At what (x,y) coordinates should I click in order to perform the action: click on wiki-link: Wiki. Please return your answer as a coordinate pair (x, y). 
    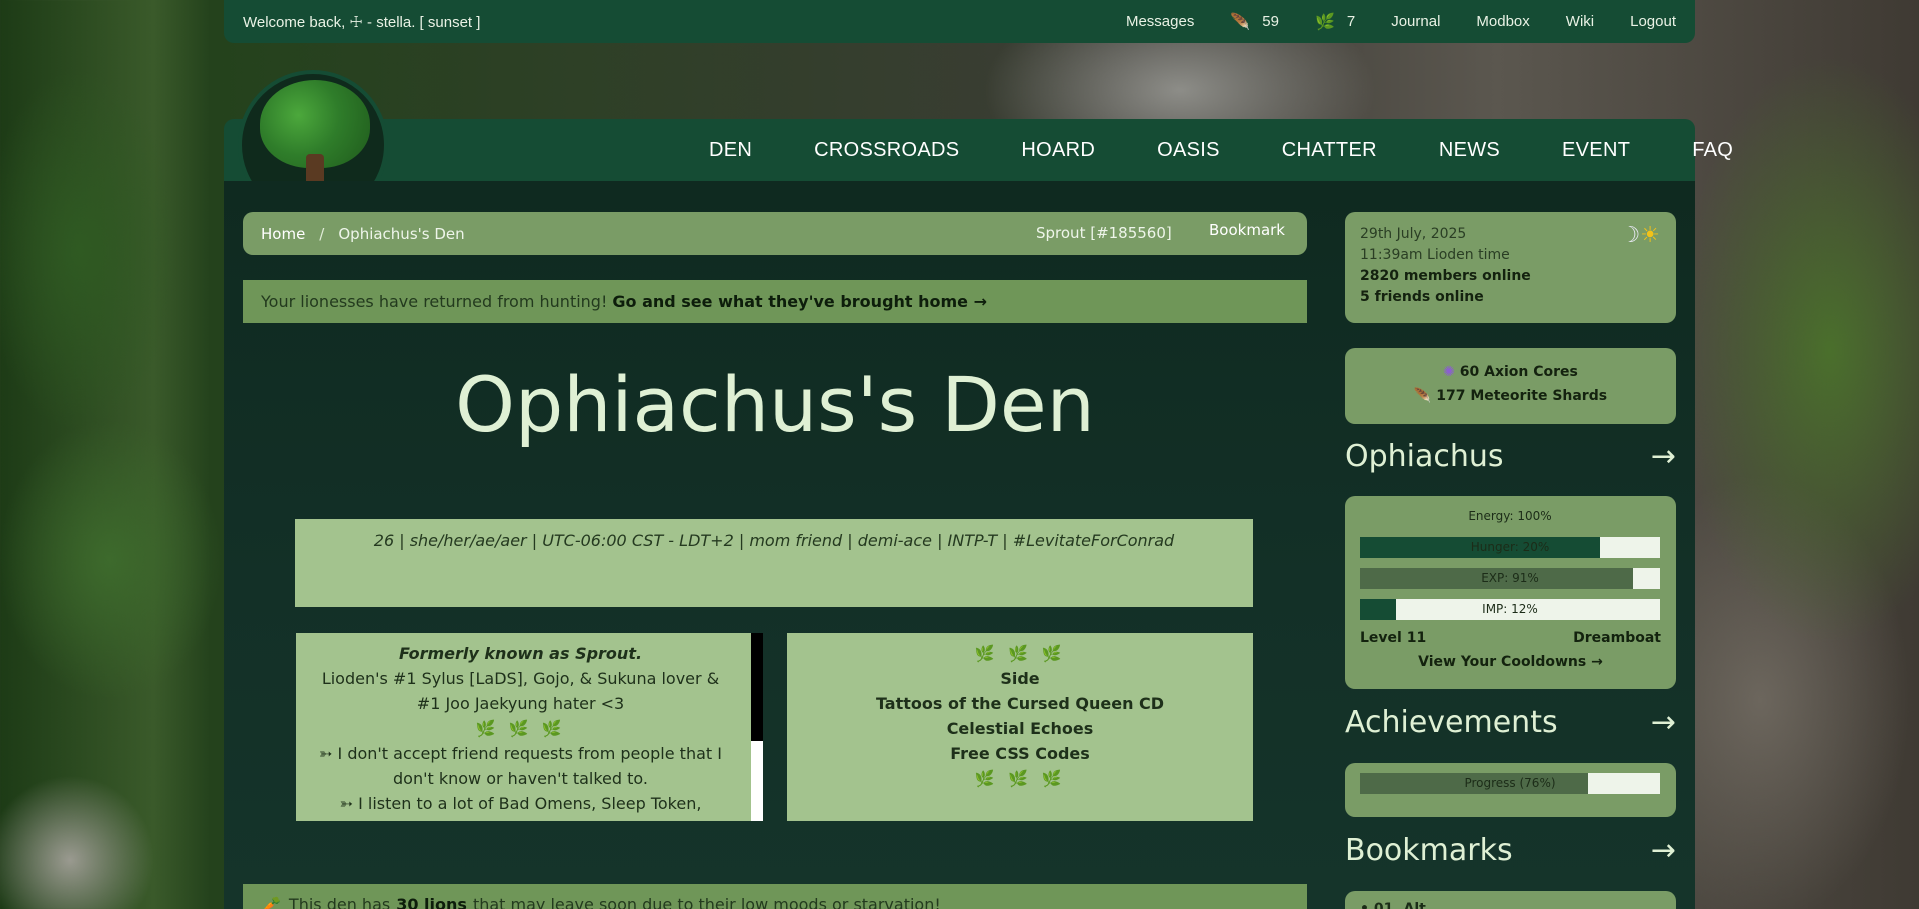
    Looking at the image, I should click on (1580, 21).